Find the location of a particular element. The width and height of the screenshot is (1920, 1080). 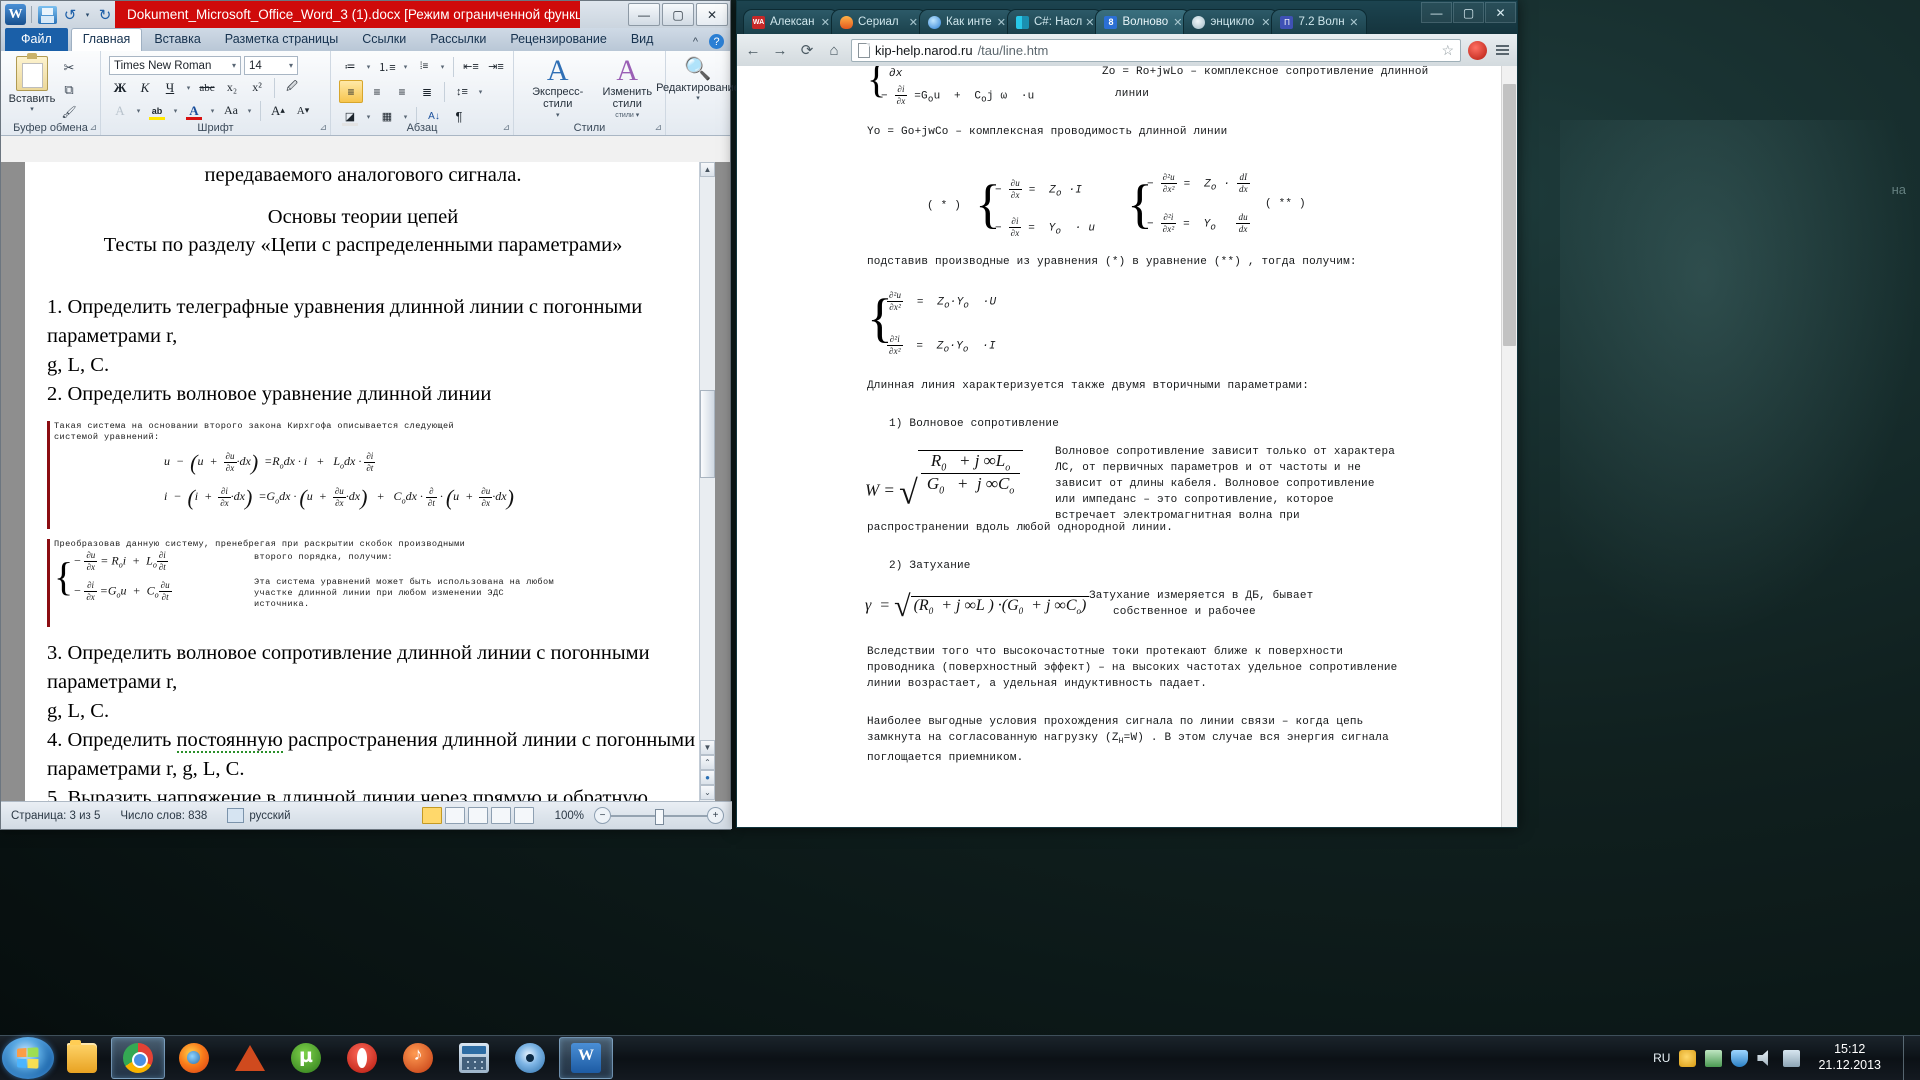

italic-button: К is located at coordinates (145, 87).